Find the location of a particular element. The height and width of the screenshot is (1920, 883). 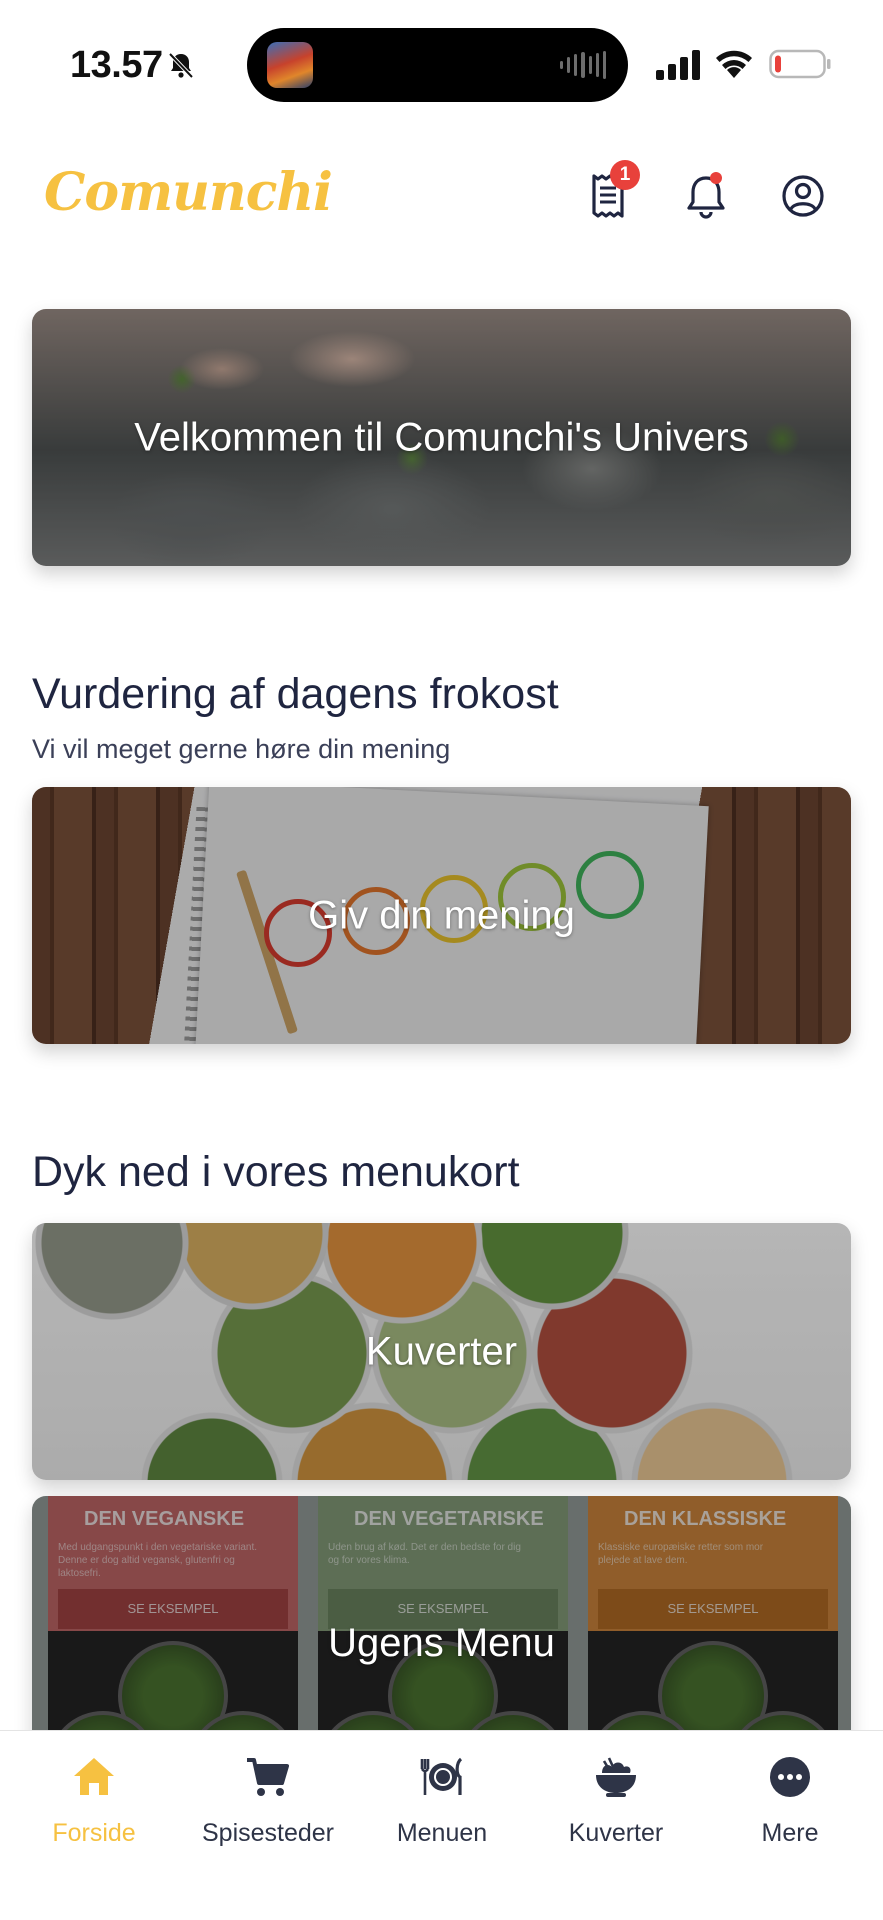

bowl-icon is located at coordinates (616, 1777).